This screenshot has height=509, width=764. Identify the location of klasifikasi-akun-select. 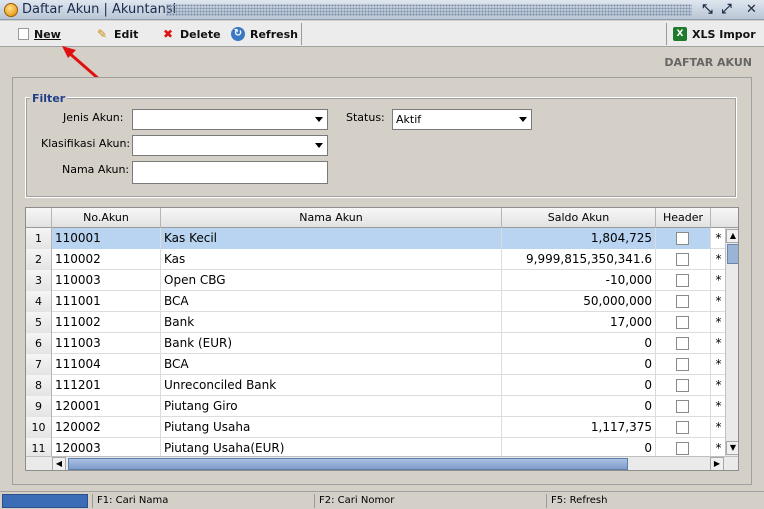
(230, 145).